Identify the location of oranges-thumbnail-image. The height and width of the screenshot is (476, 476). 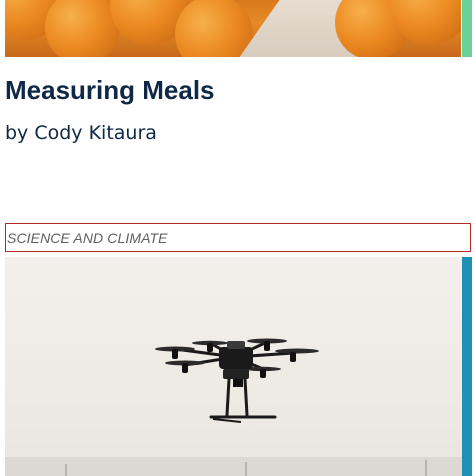
(233, 28).